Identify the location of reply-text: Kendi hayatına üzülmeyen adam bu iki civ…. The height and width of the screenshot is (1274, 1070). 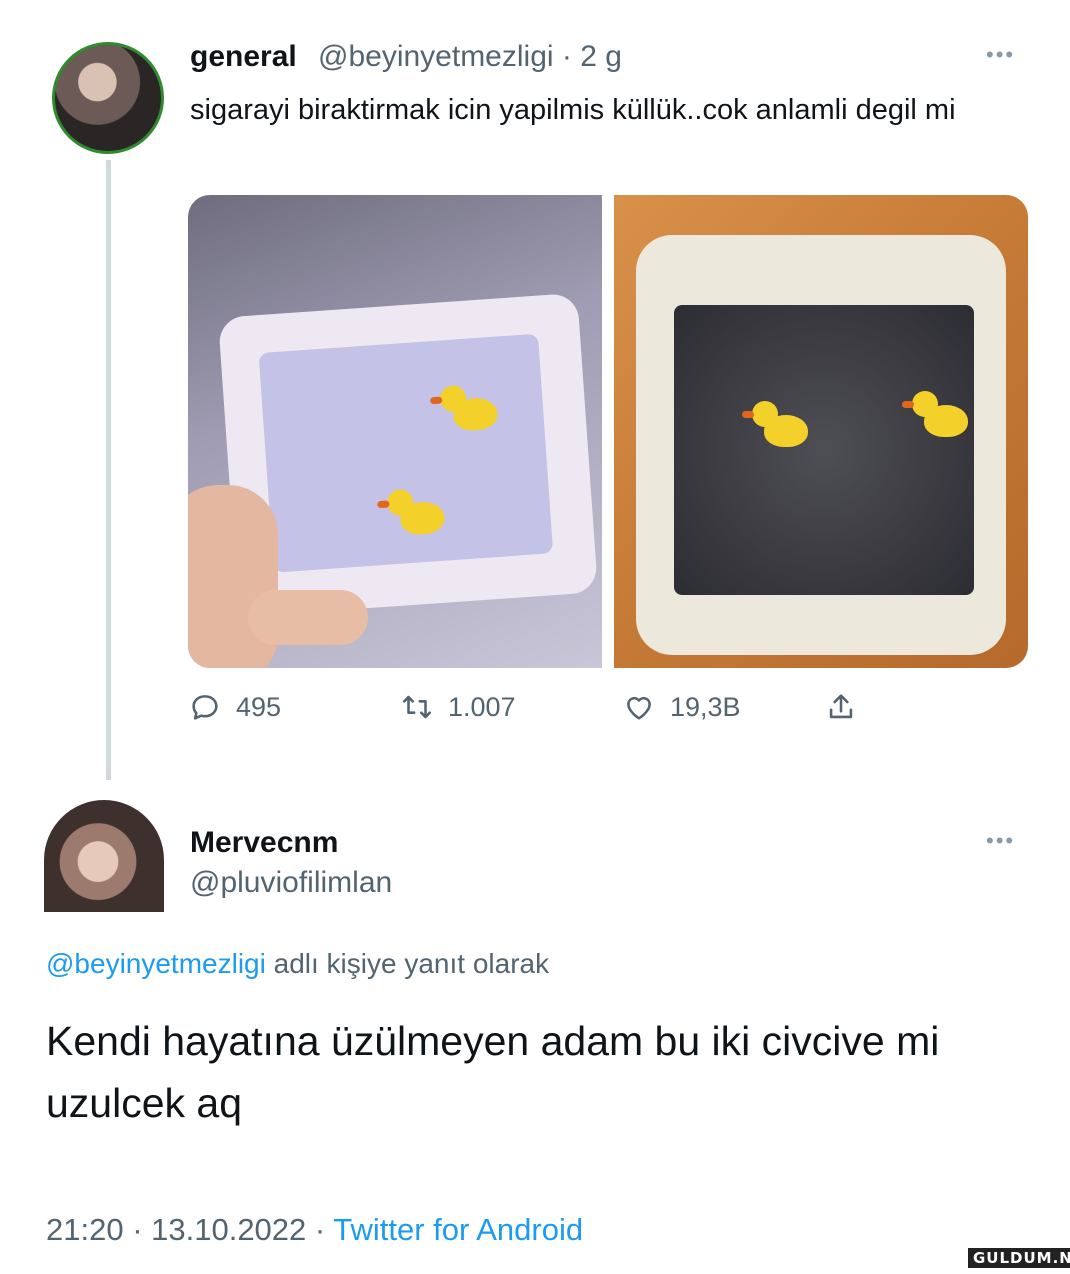
(493, 1072).